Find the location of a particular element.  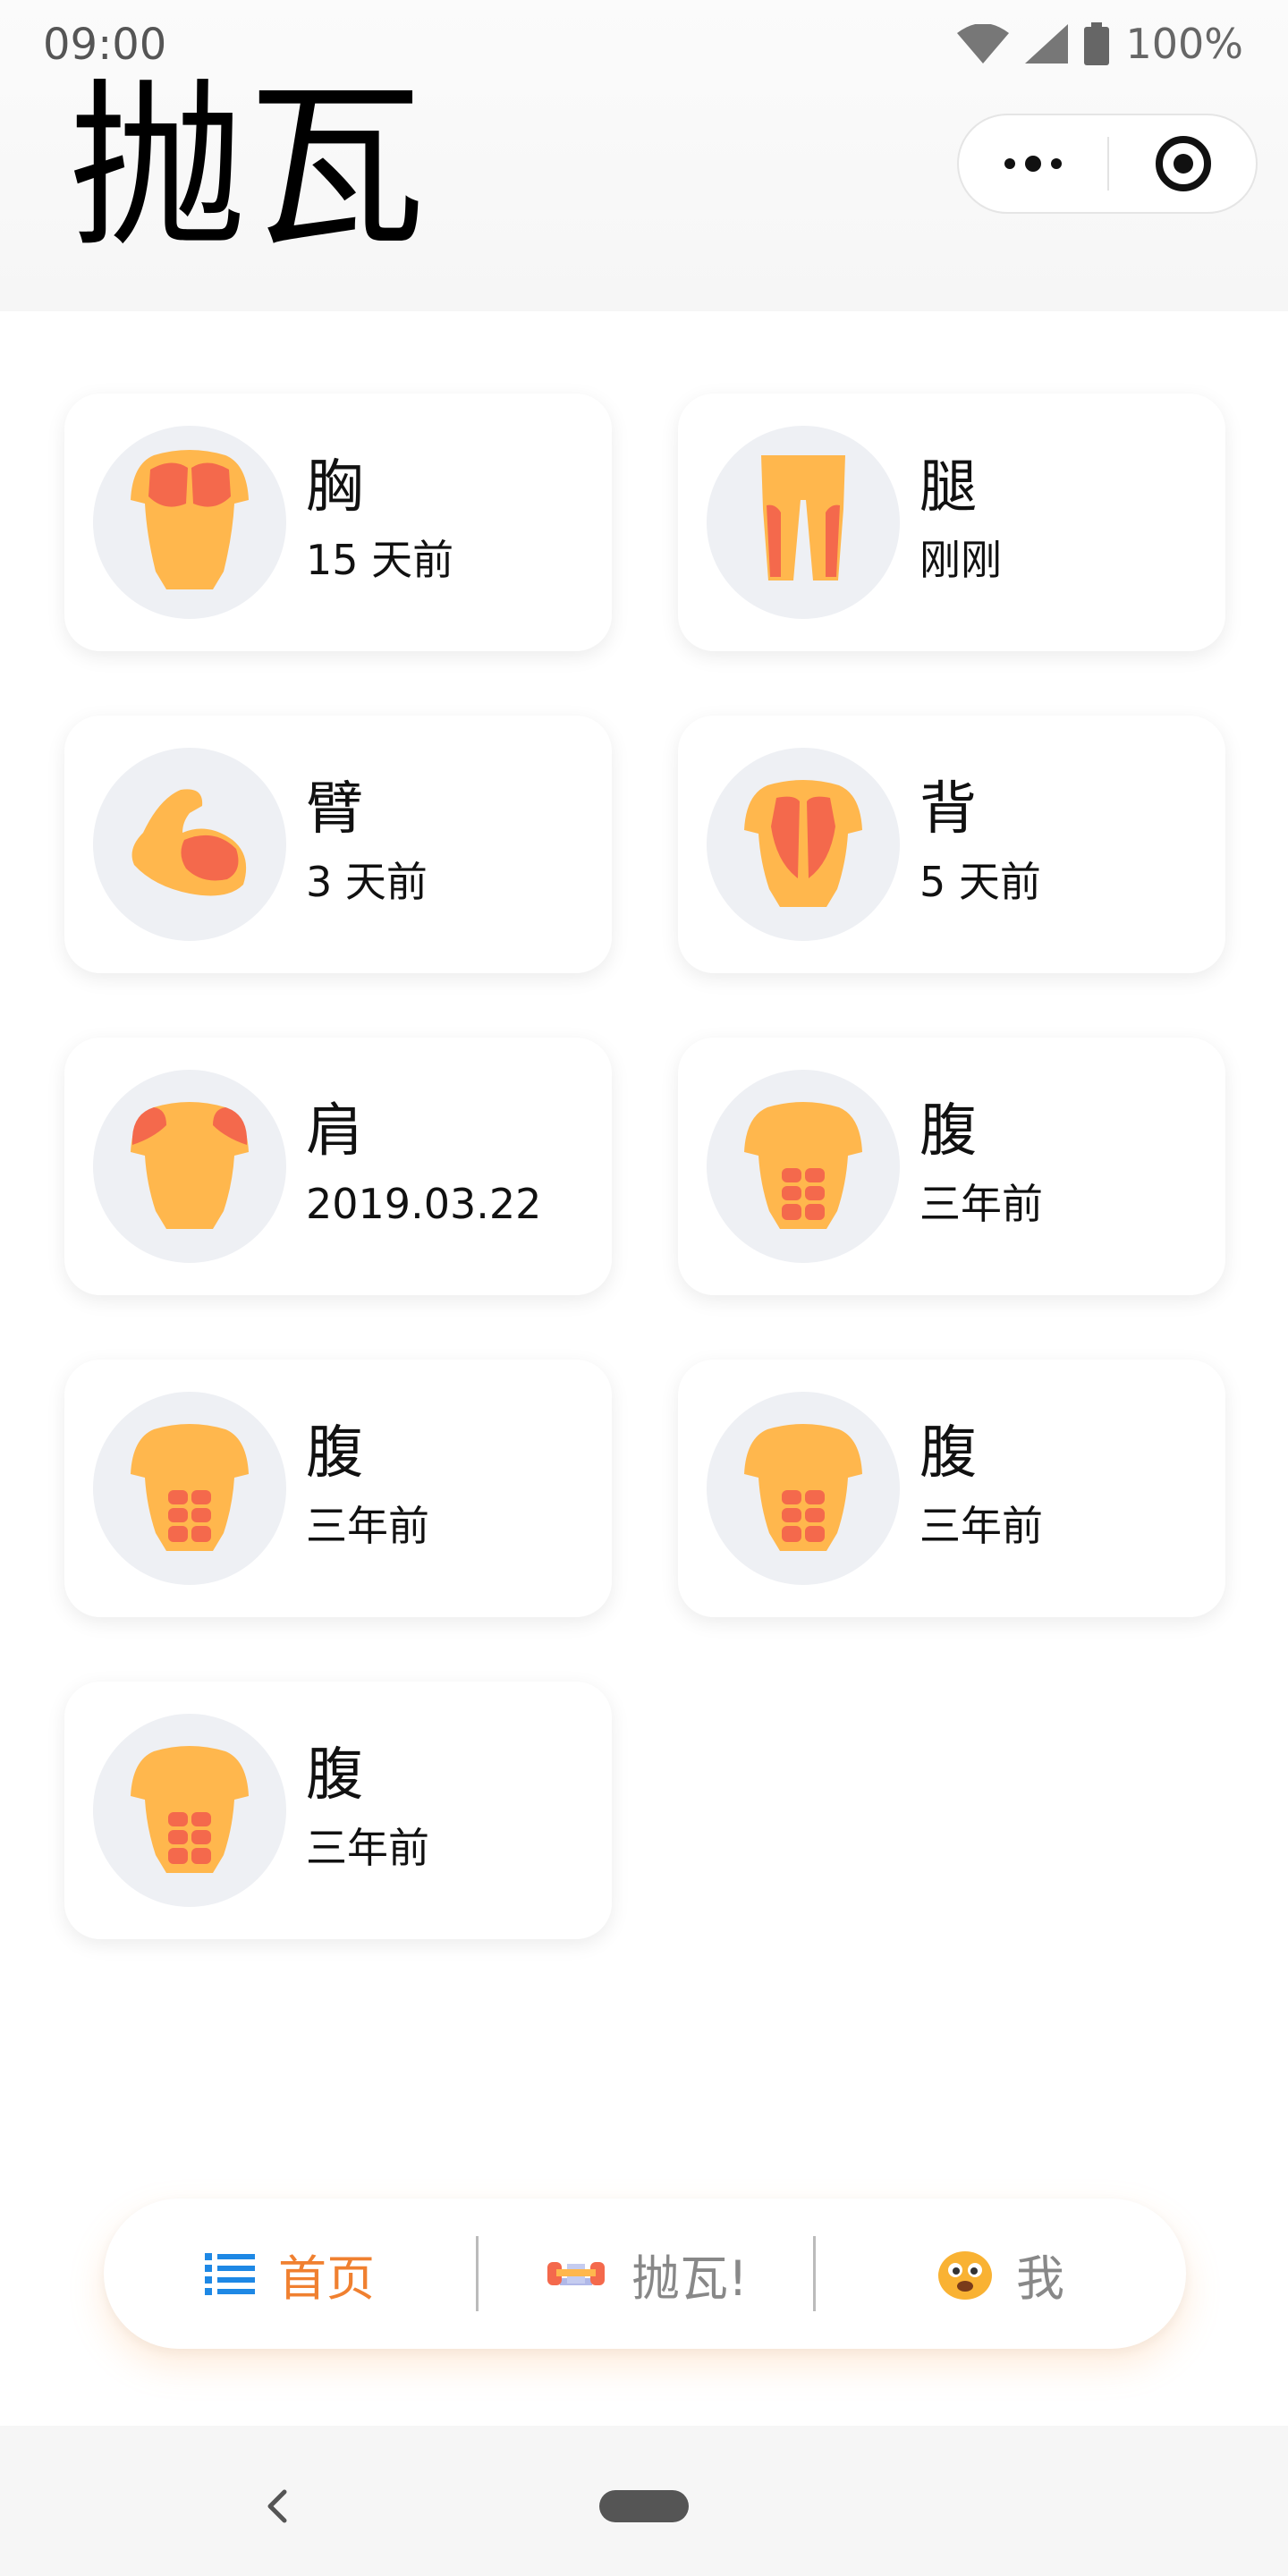

card-last-time: 15 天前 is located at coordinates (380, 560).